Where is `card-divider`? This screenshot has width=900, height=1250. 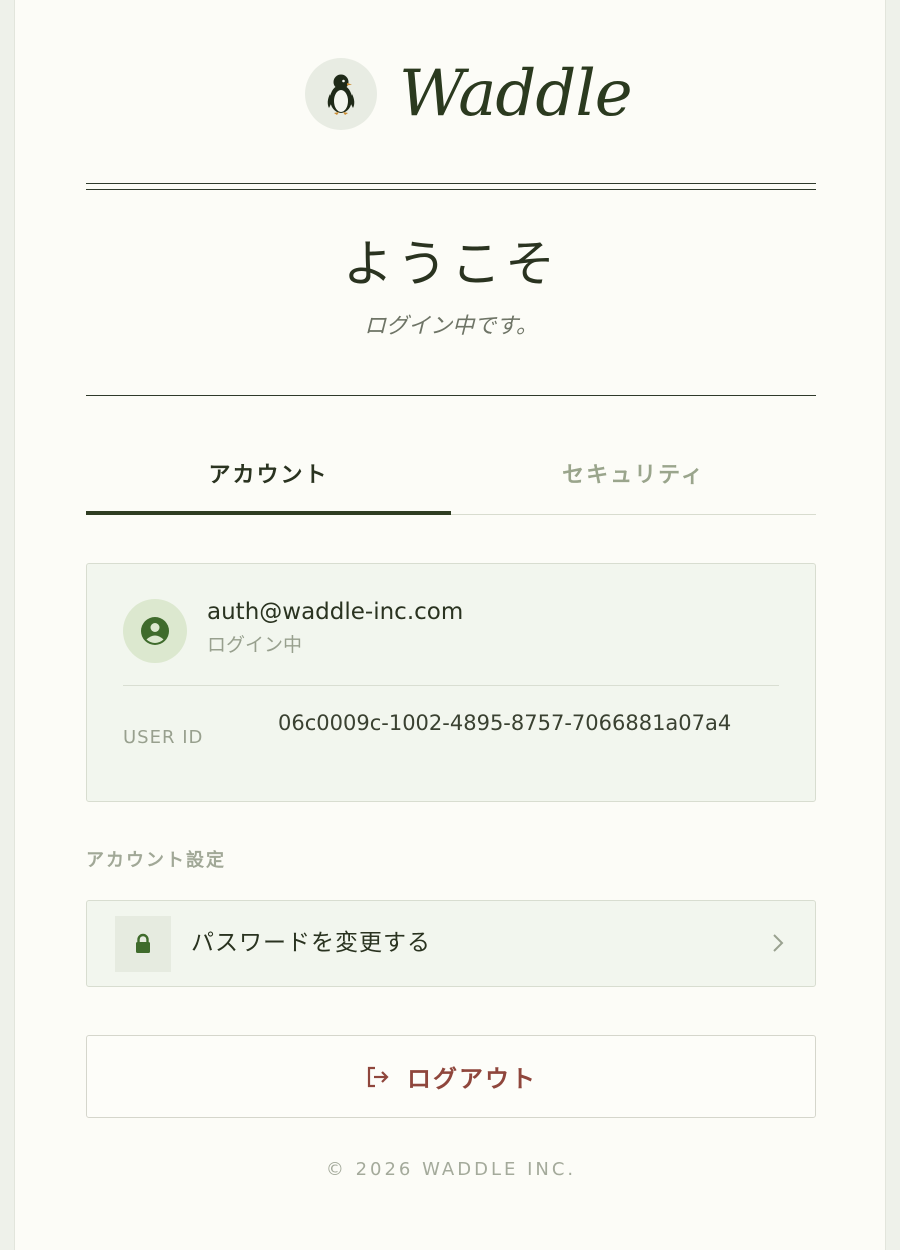
card-divider is located at coordinates (451, 685).